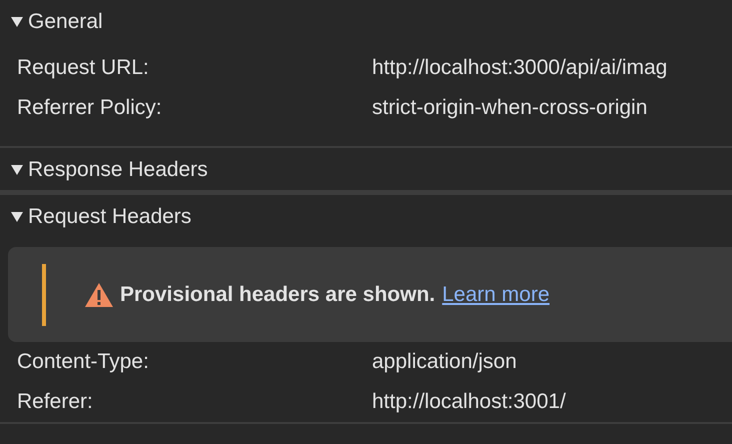 The height and width of the screenshot is (444, 732). I want to click on header-value: http://localhost:3001/, so click(469, 402).